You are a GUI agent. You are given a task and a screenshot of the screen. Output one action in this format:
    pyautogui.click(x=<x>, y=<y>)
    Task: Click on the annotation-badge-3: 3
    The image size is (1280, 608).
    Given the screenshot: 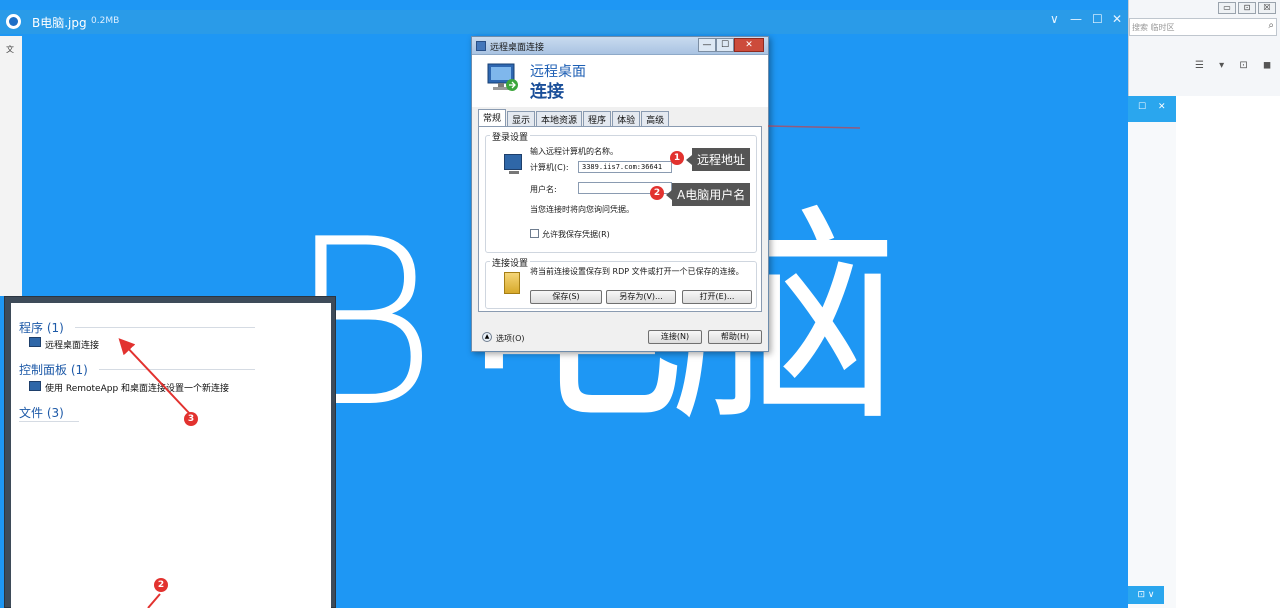 What is the action you would take?
    pyautogui.click(x=191, y=419)
    